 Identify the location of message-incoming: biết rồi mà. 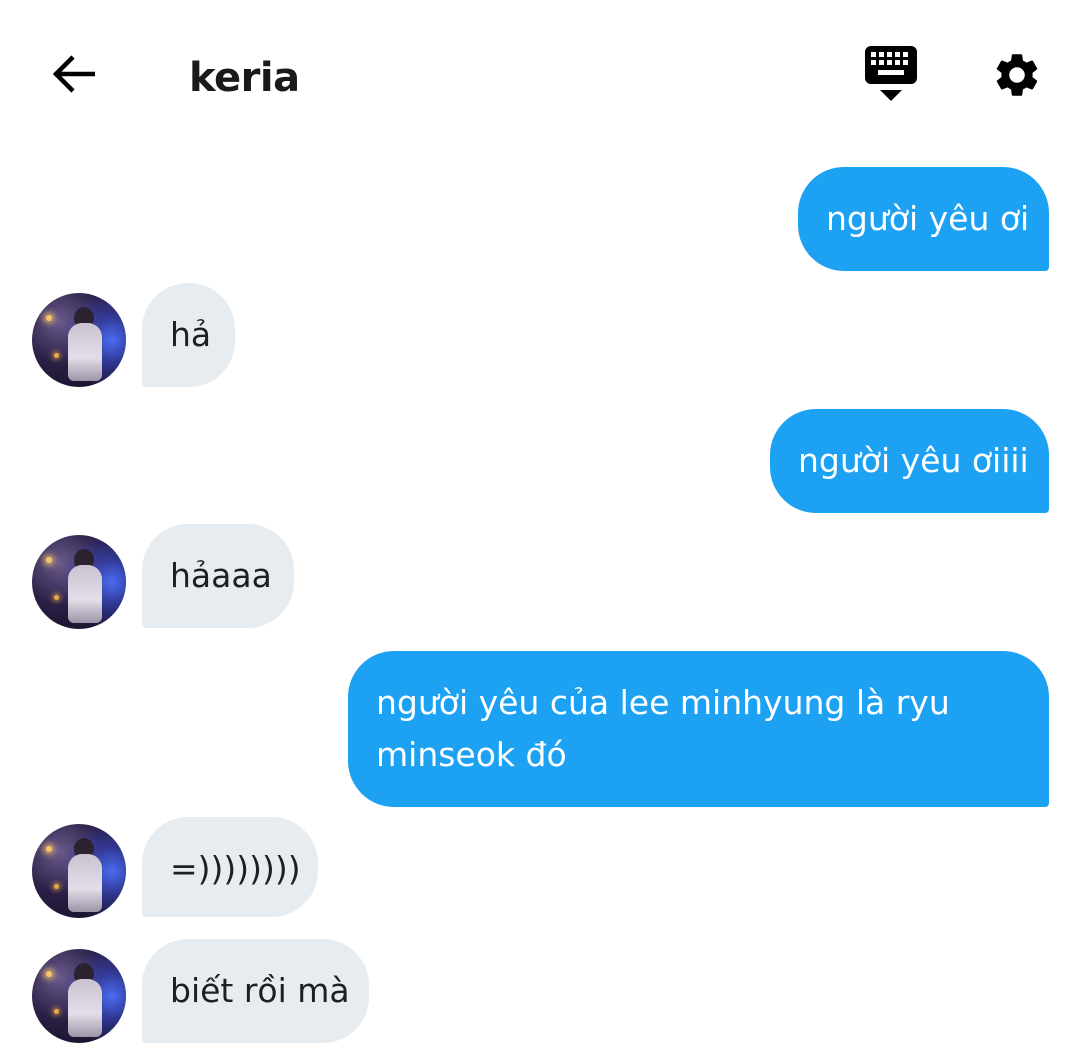
(255, 991).